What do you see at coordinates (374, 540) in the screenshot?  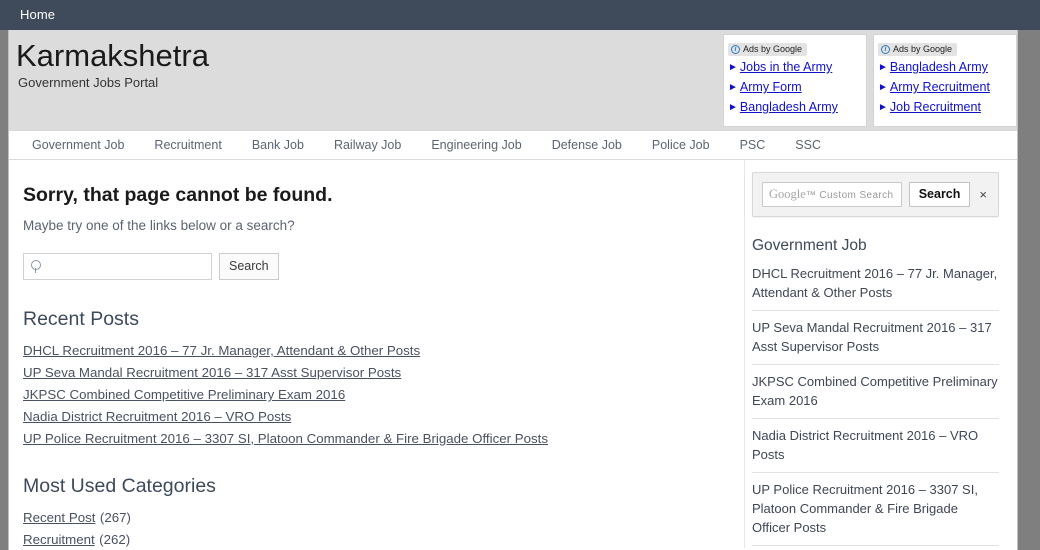 I see `list-item: Recruitment (262)` at bounding box center [374, 540].